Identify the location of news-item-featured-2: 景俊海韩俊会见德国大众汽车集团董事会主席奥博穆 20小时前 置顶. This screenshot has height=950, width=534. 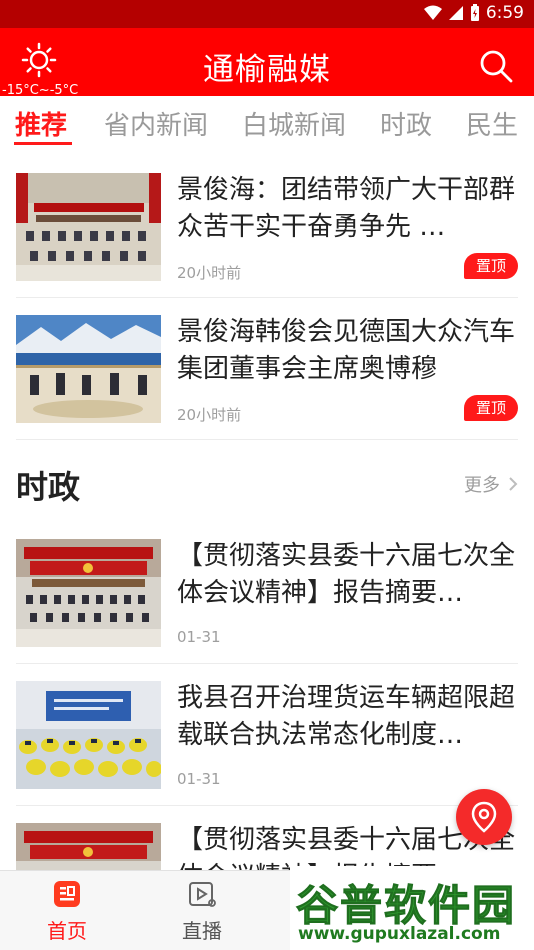
(267, 369).